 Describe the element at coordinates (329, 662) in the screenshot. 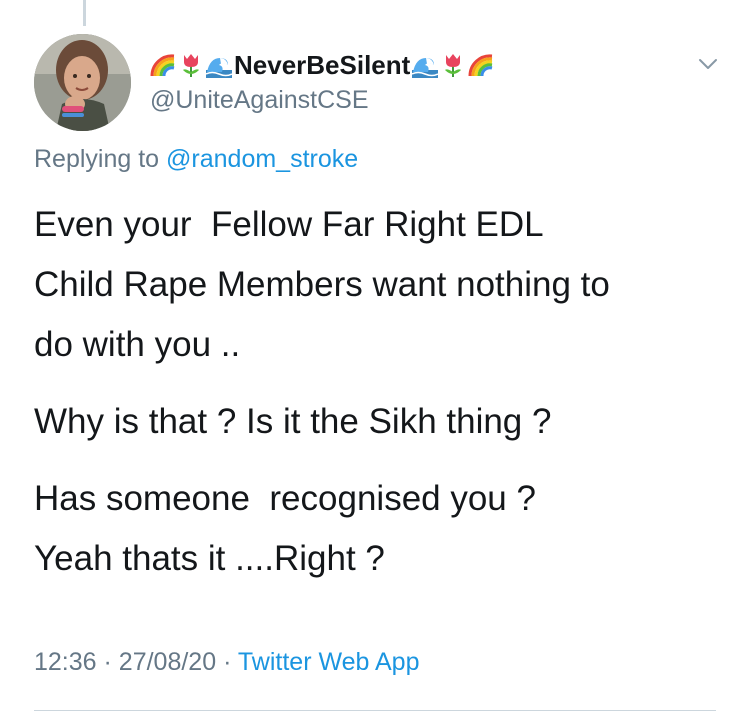

I see `tweet-source-link: Twitter Web App` at that location.